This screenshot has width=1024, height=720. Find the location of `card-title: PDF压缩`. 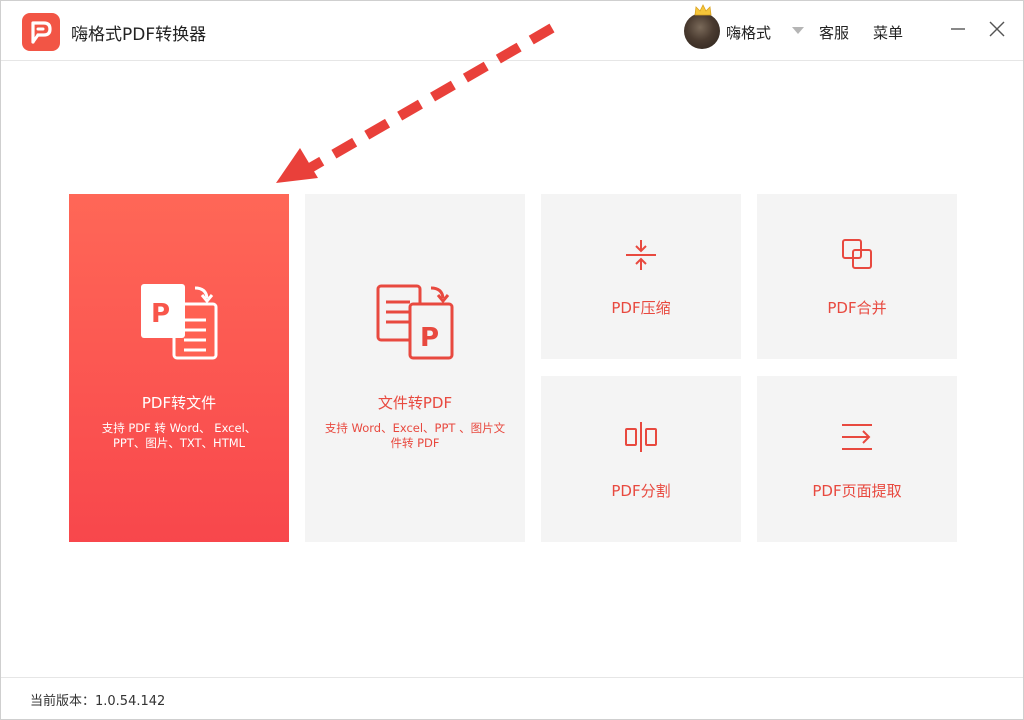

card-title: PDF压缩 is located at coordinates (641, 308).